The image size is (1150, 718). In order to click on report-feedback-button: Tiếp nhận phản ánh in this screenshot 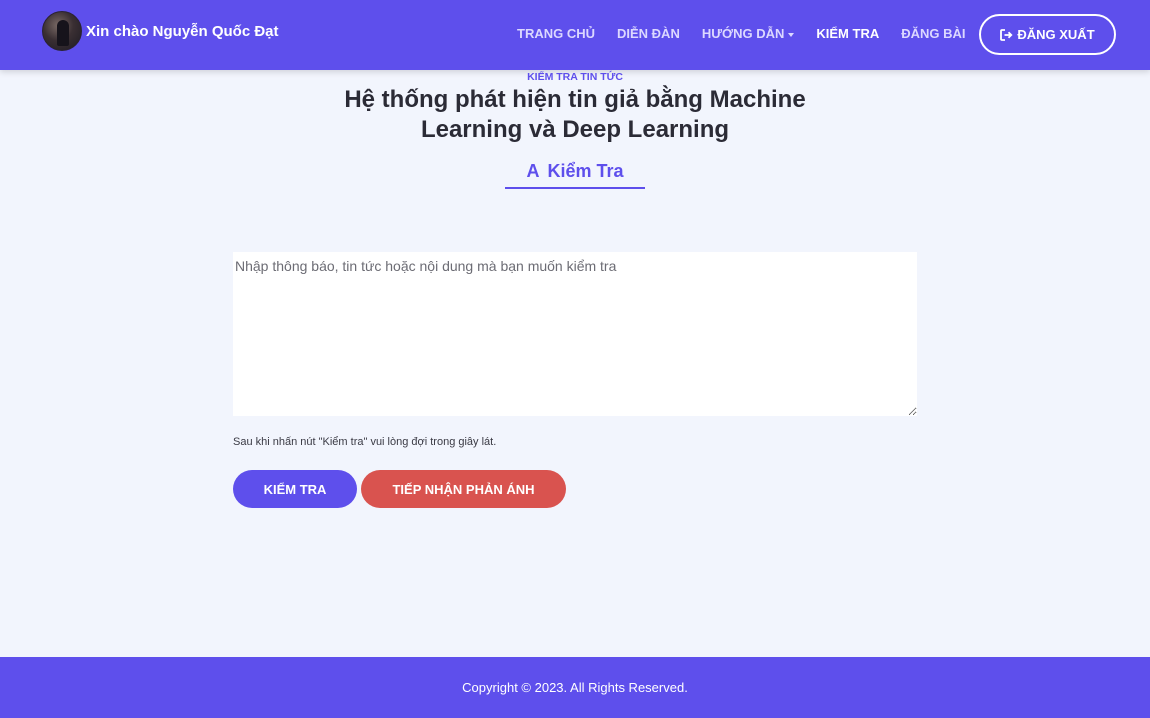, I will do `click(463, 489)`.